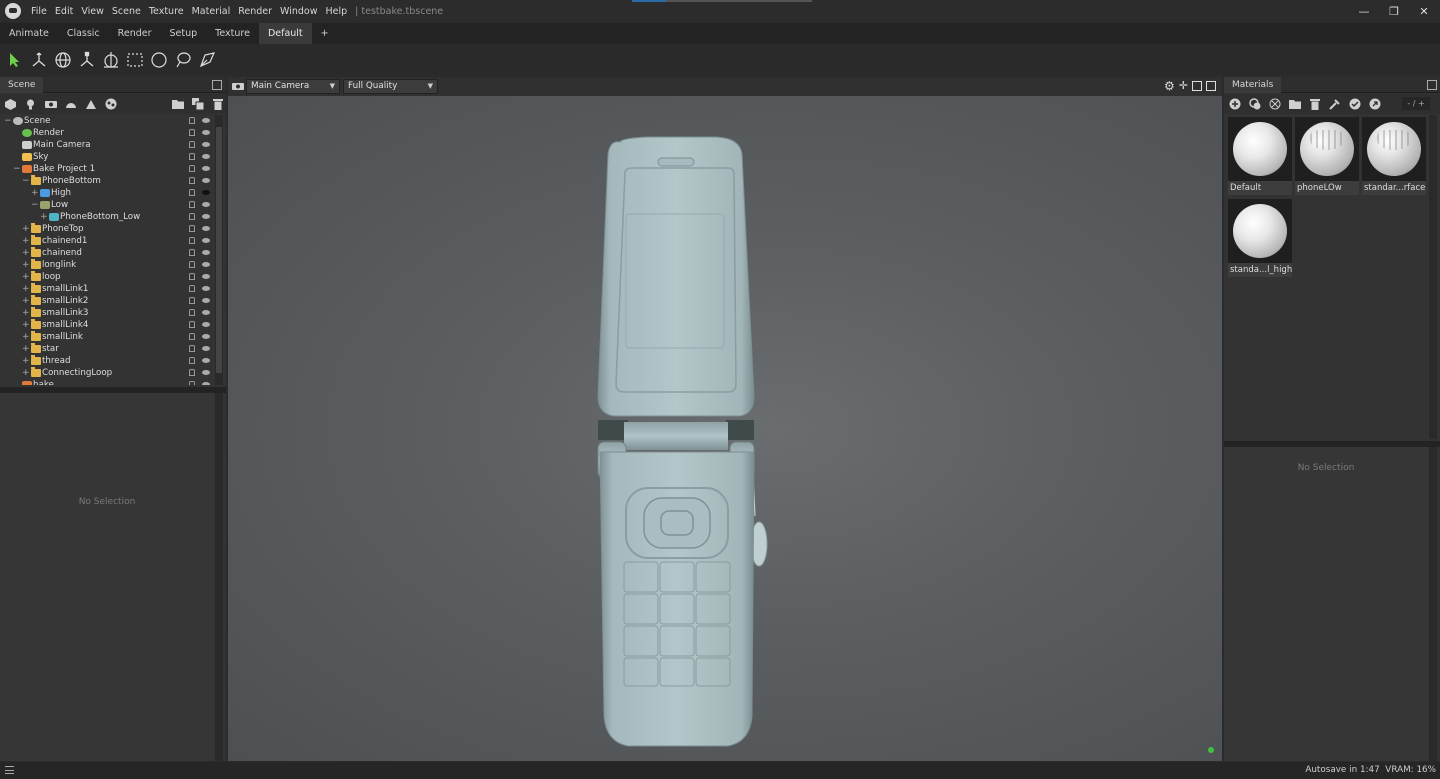  What do you see at coordinates (10, 104) in the screenshot?
I see `add-mesh-icon` at bounding box center [10, 104].